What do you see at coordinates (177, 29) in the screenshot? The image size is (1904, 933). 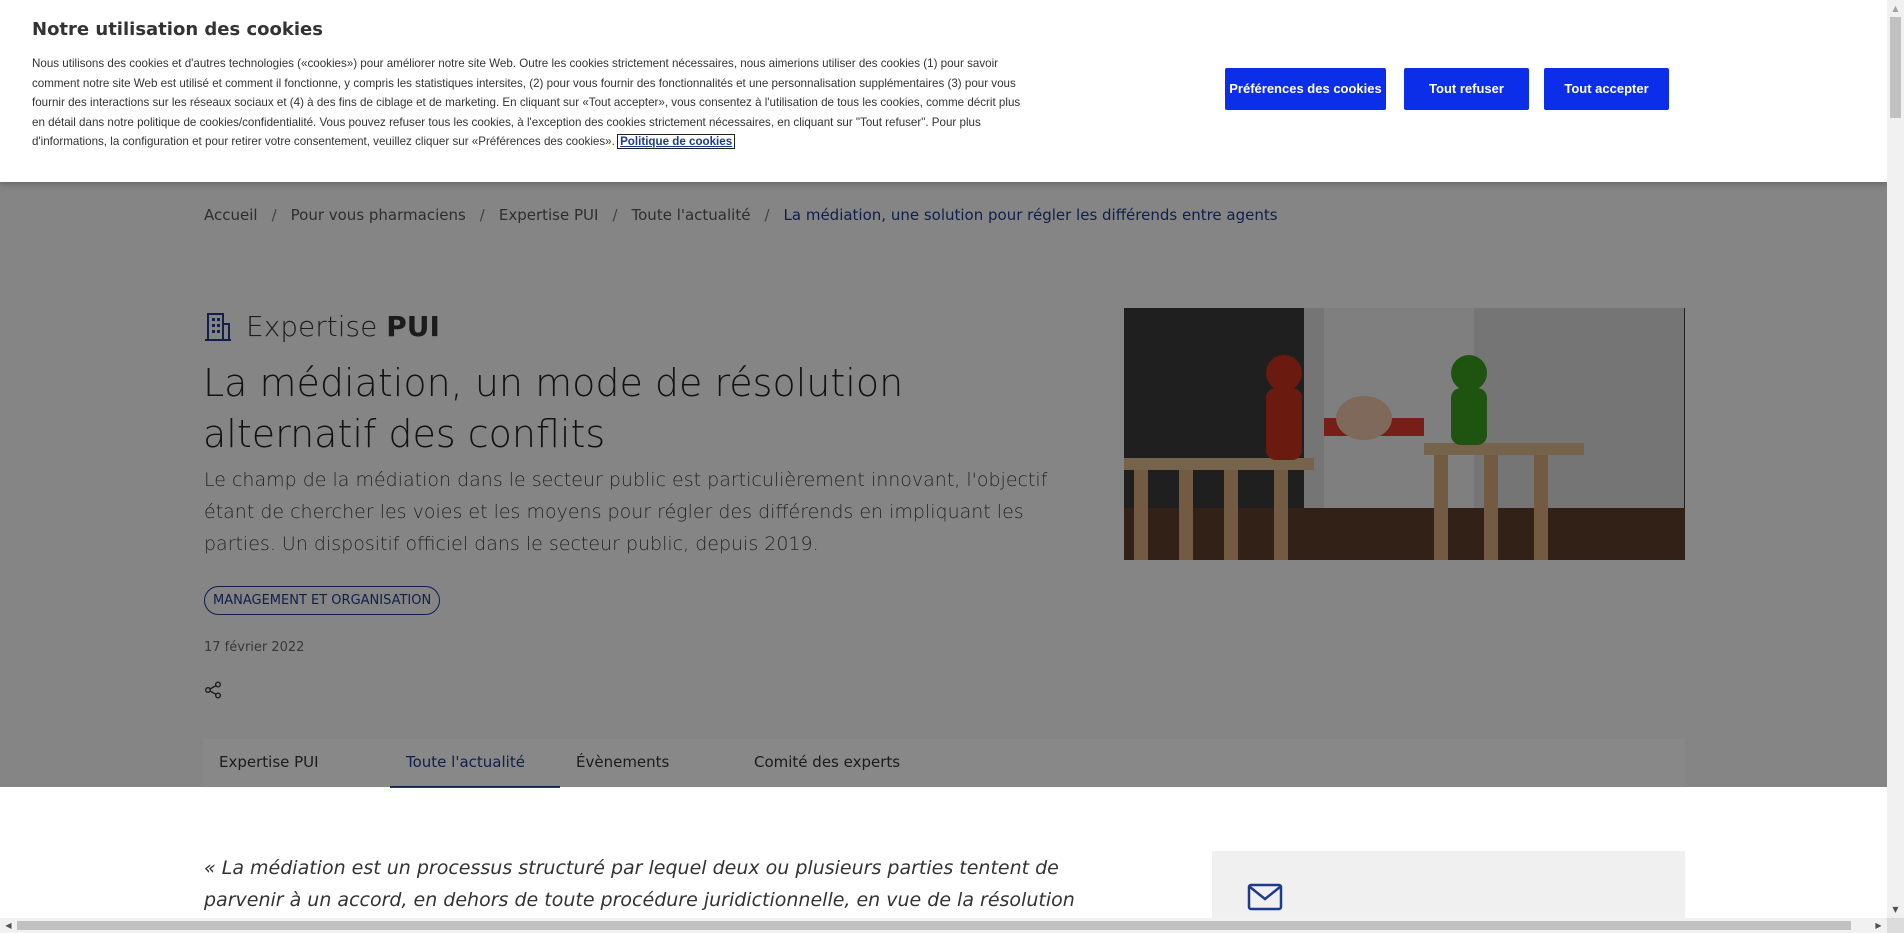 I see `cookie-title: Notre utilisation des cookies` at bounding box center [177, 29].